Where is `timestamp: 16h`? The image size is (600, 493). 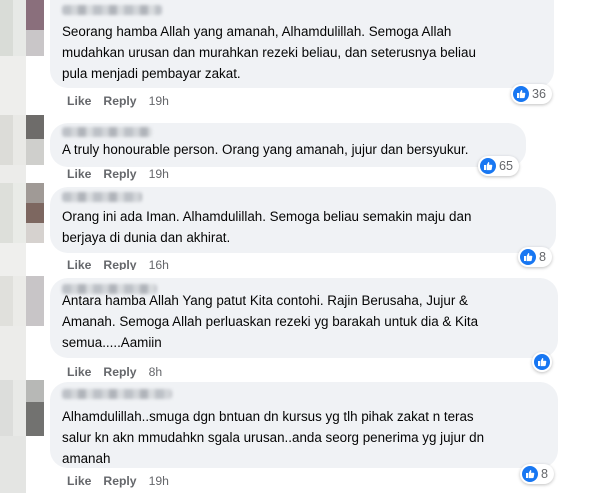 timestamp: 16h is located at coordinates (159, 264).